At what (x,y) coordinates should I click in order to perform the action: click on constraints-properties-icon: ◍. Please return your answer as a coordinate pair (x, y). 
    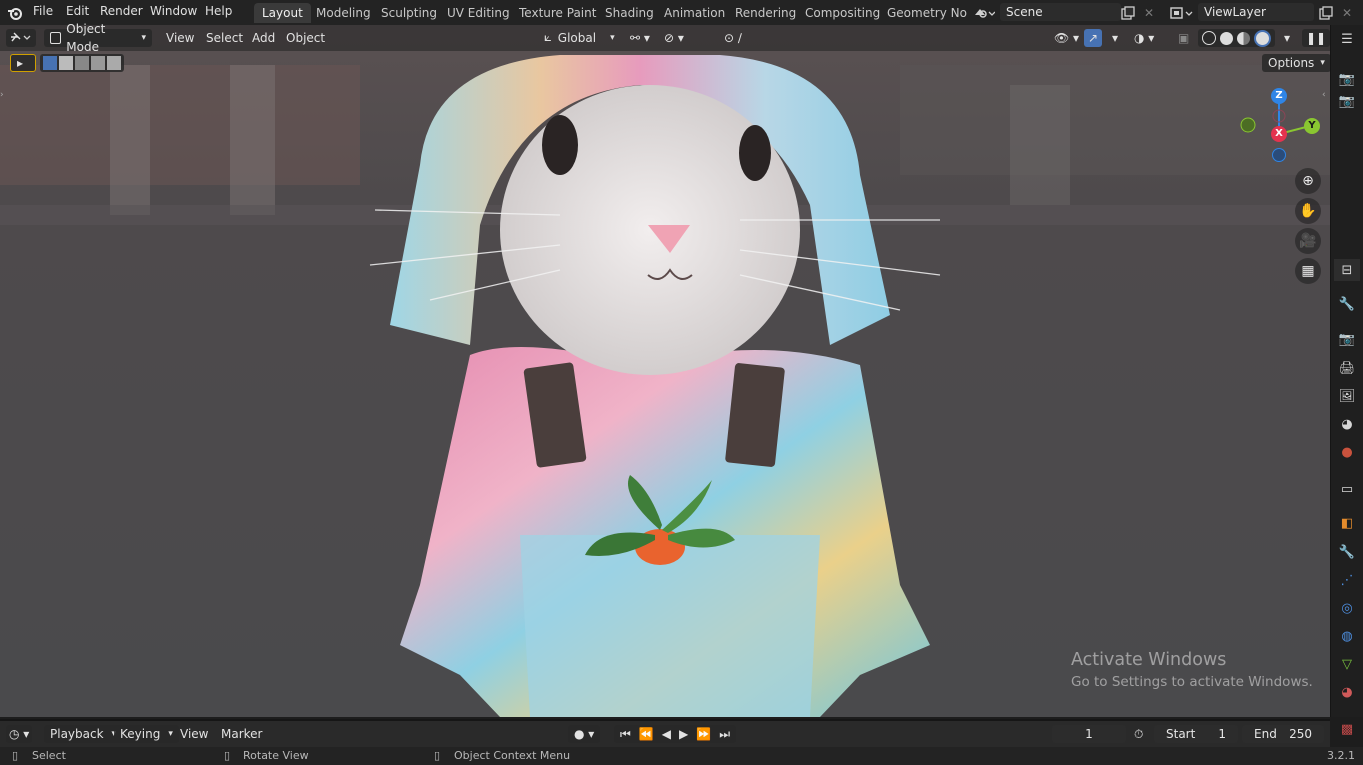
    Looking at the image, I should click on (1347, 636).